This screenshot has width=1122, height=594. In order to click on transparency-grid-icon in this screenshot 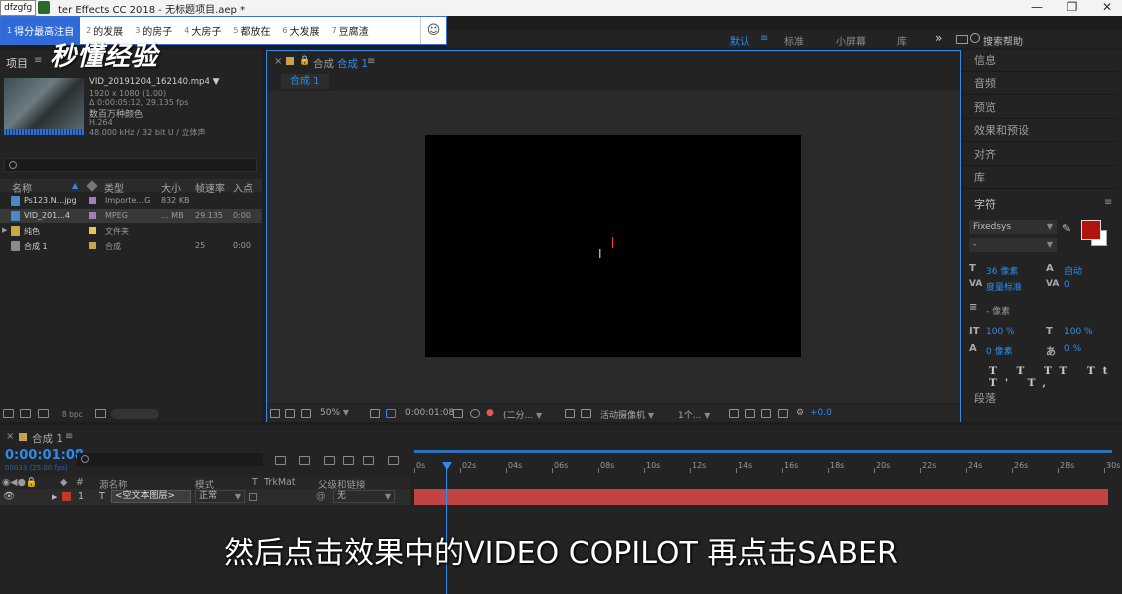, I will do `click(586, 413)`.